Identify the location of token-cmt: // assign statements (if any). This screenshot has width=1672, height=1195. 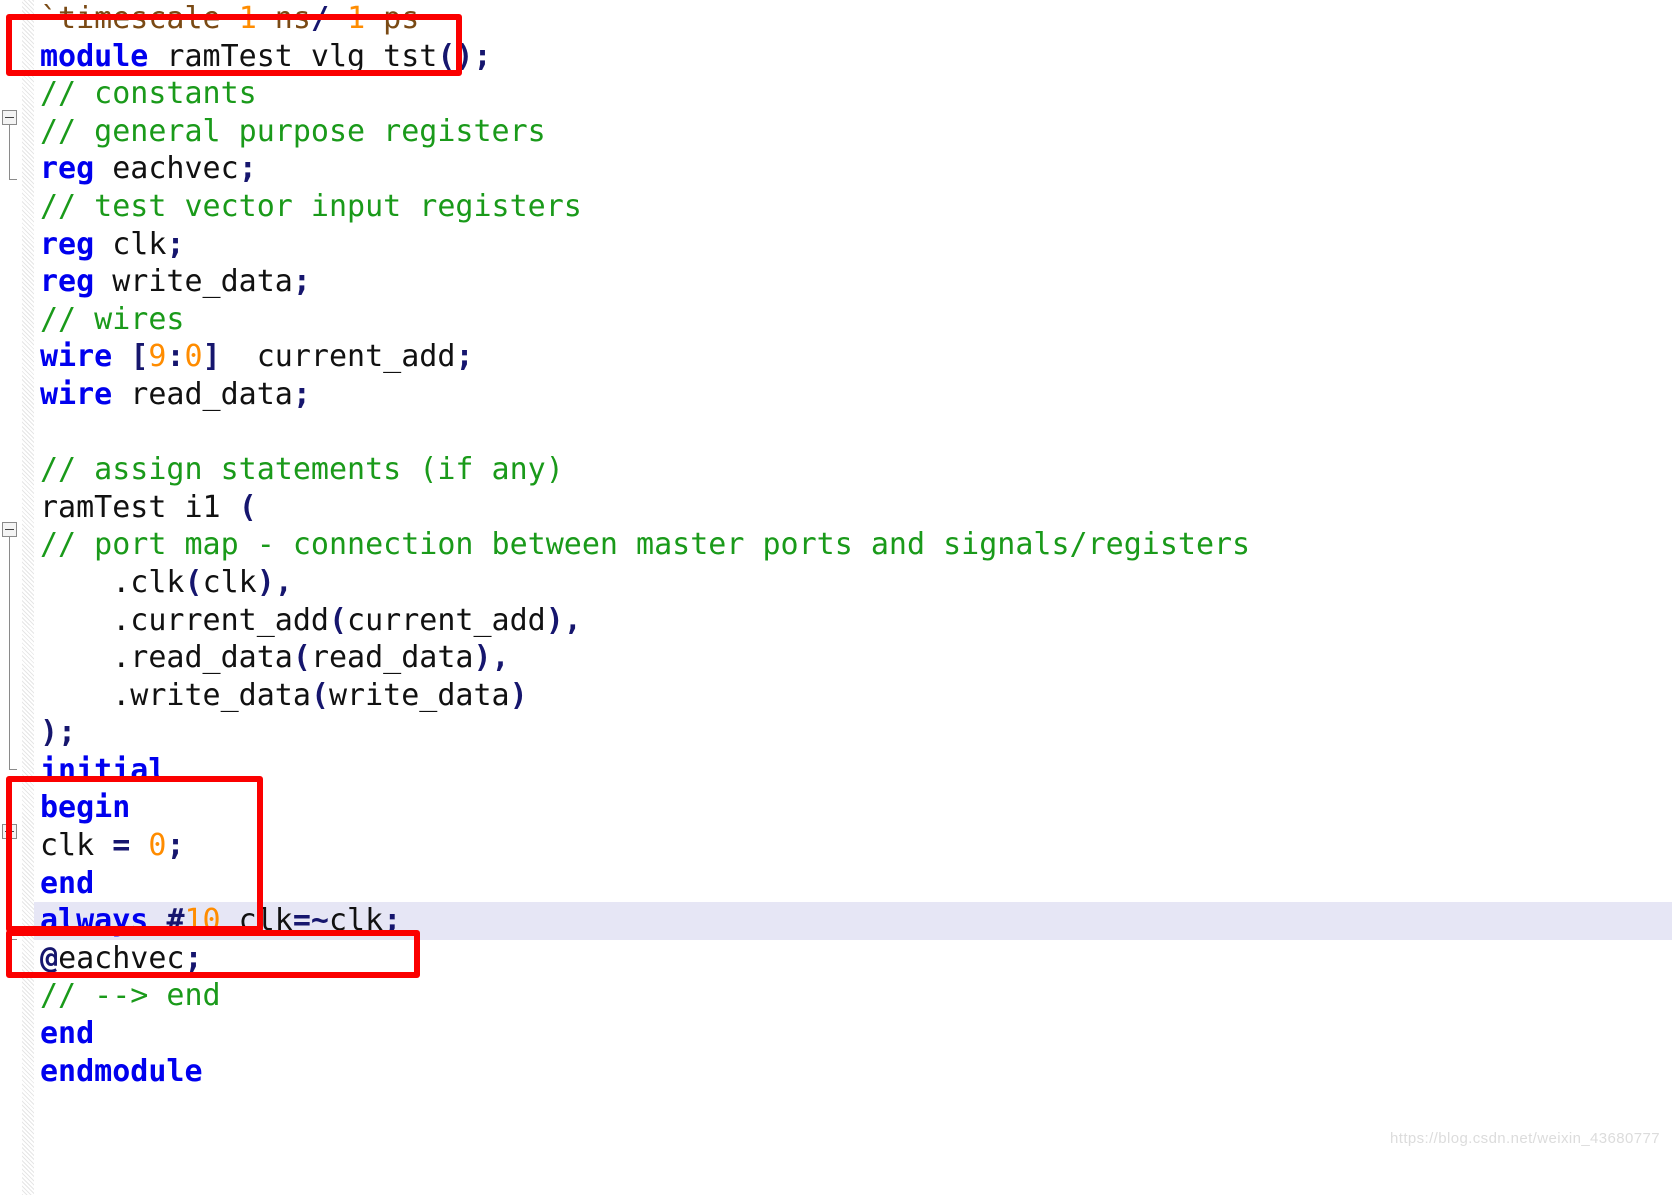
(302, 470).